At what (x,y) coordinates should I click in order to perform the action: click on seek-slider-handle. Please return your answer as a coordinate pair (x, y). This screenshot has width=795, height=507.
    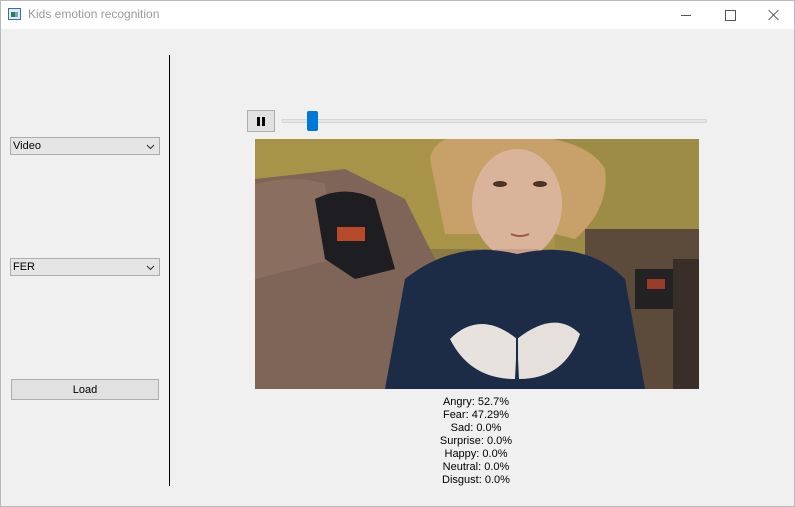
    Looking at the image, I should click on (312, 121).